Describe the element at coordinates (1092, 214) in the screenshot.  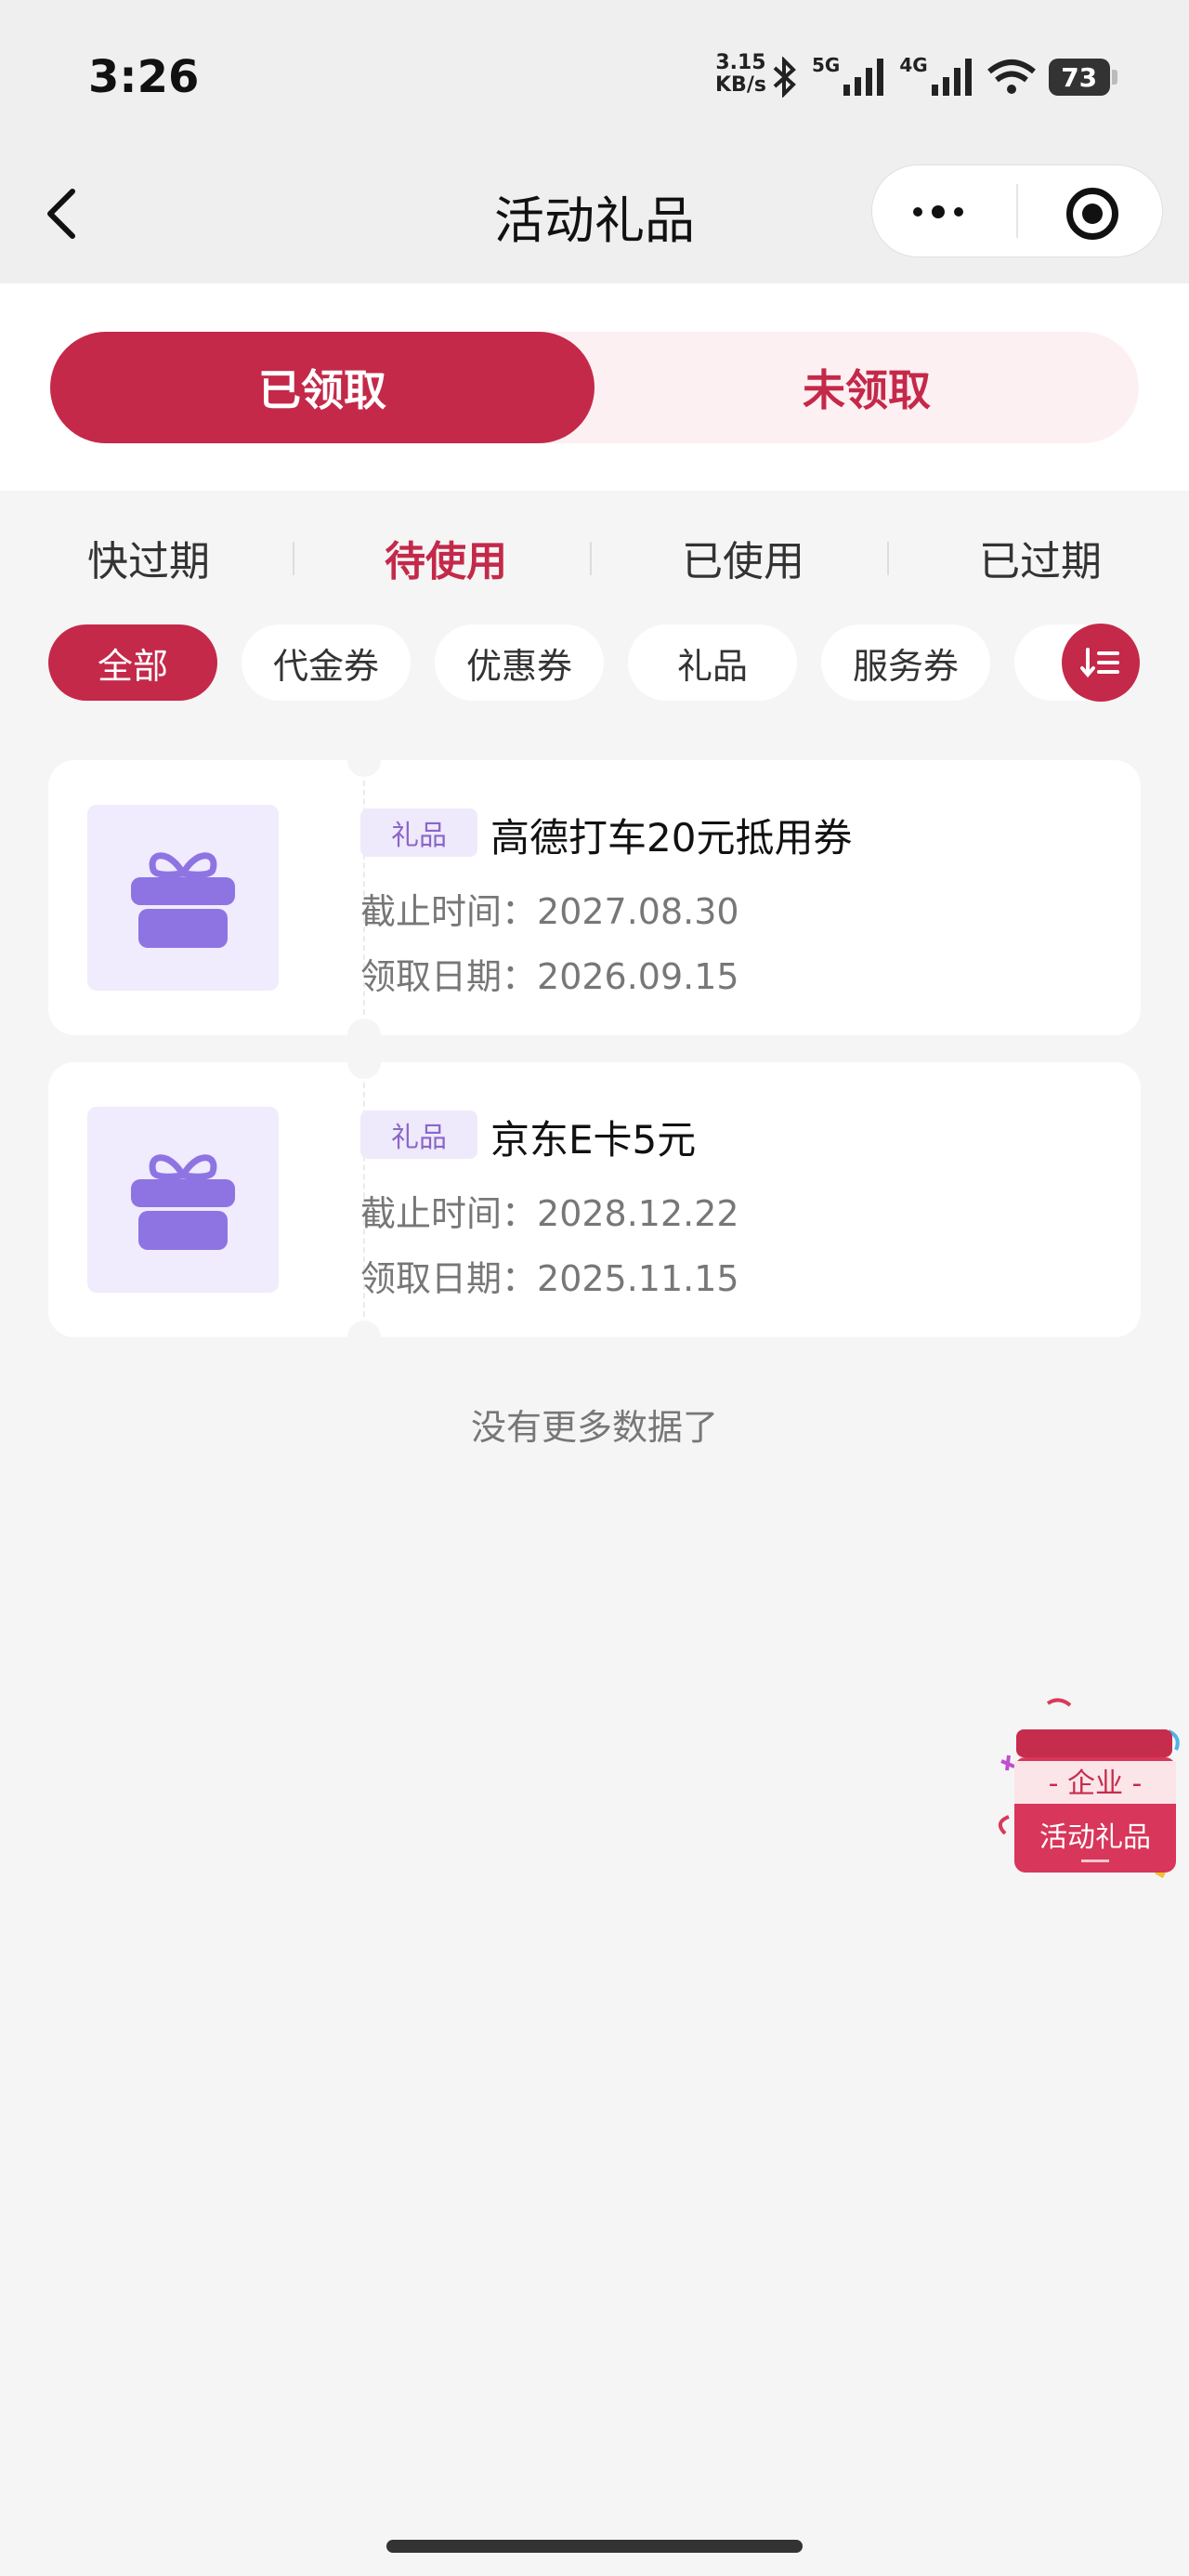
I see `close-target-icon` at that location.